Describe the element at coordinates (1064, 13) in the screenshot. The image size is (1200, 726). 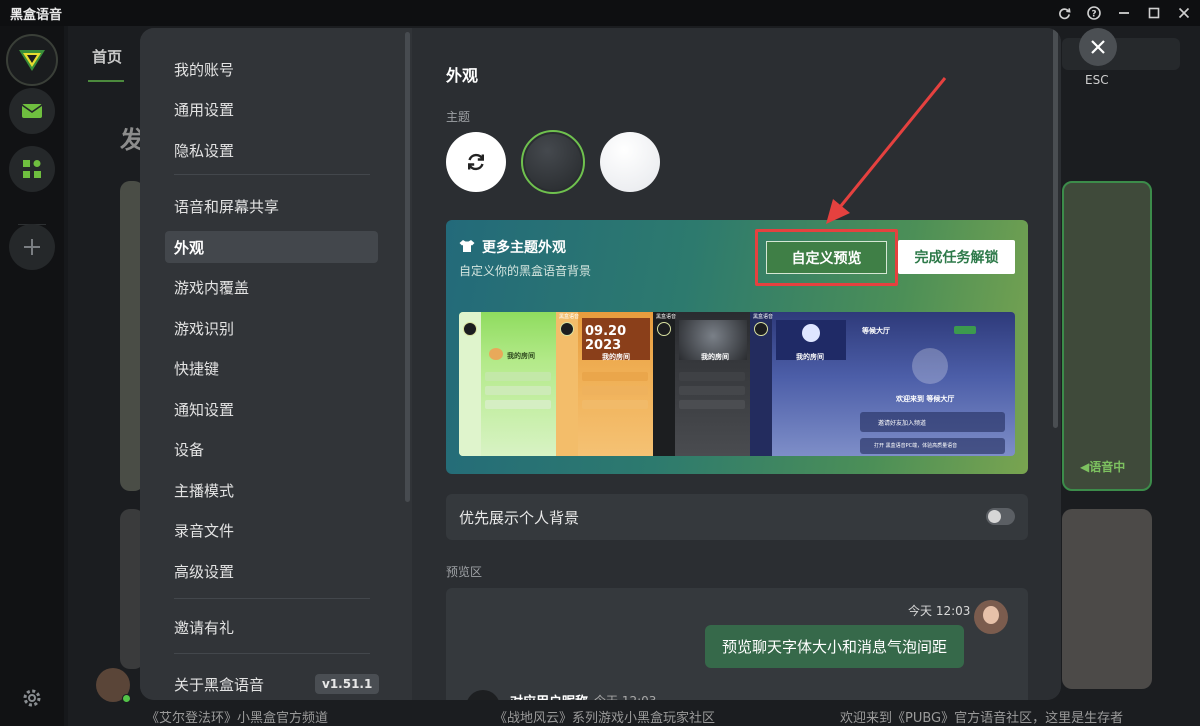
I see `refresh-icon` at that location.